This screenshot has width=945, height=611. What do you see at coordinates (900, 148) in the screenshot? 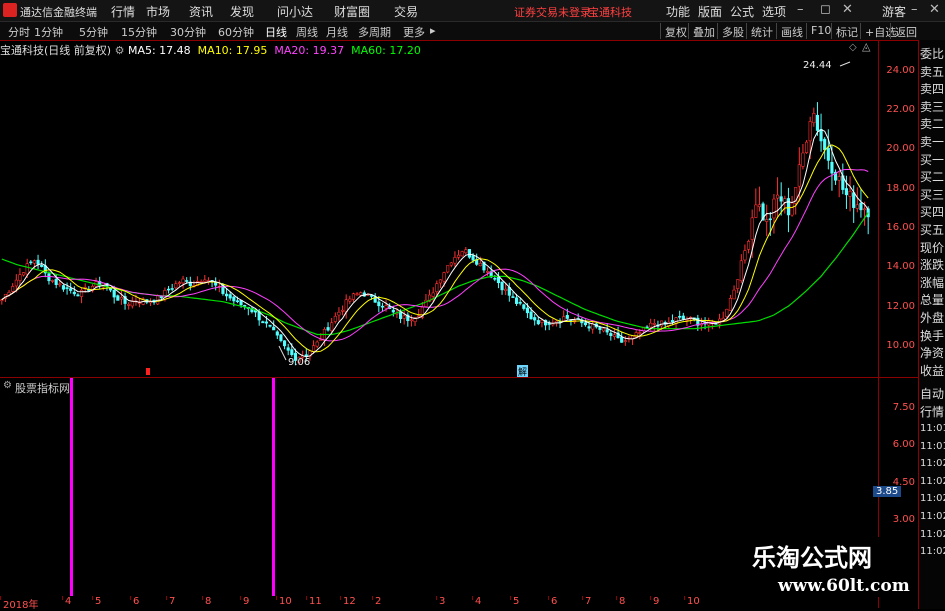
I see `price-tick: 20.00` at bounding box center [900, 148].